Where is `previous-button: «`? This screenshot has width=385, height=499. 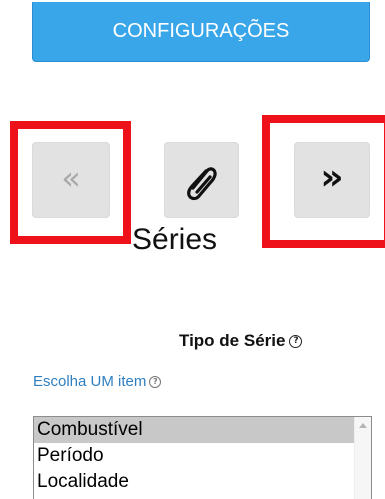
previous-button: « is located at coordinates (71, 180).